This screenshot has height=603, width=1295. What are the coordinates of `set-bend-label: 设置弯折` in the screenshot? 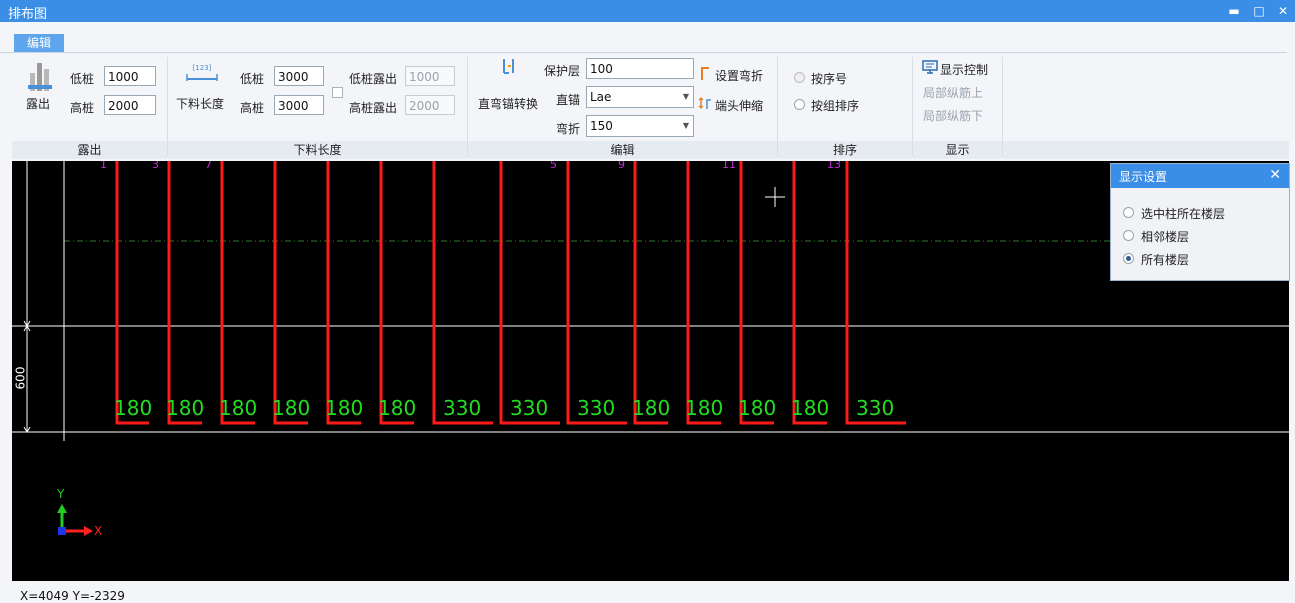 It's located at (739, 76).